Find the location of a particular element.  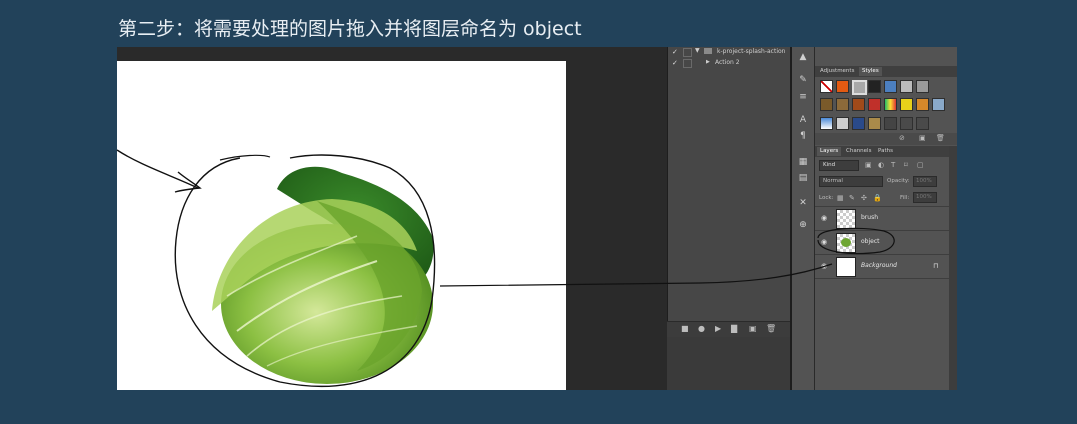

lock-pixels-icon: ✎ is located at coordinates (852, 198).